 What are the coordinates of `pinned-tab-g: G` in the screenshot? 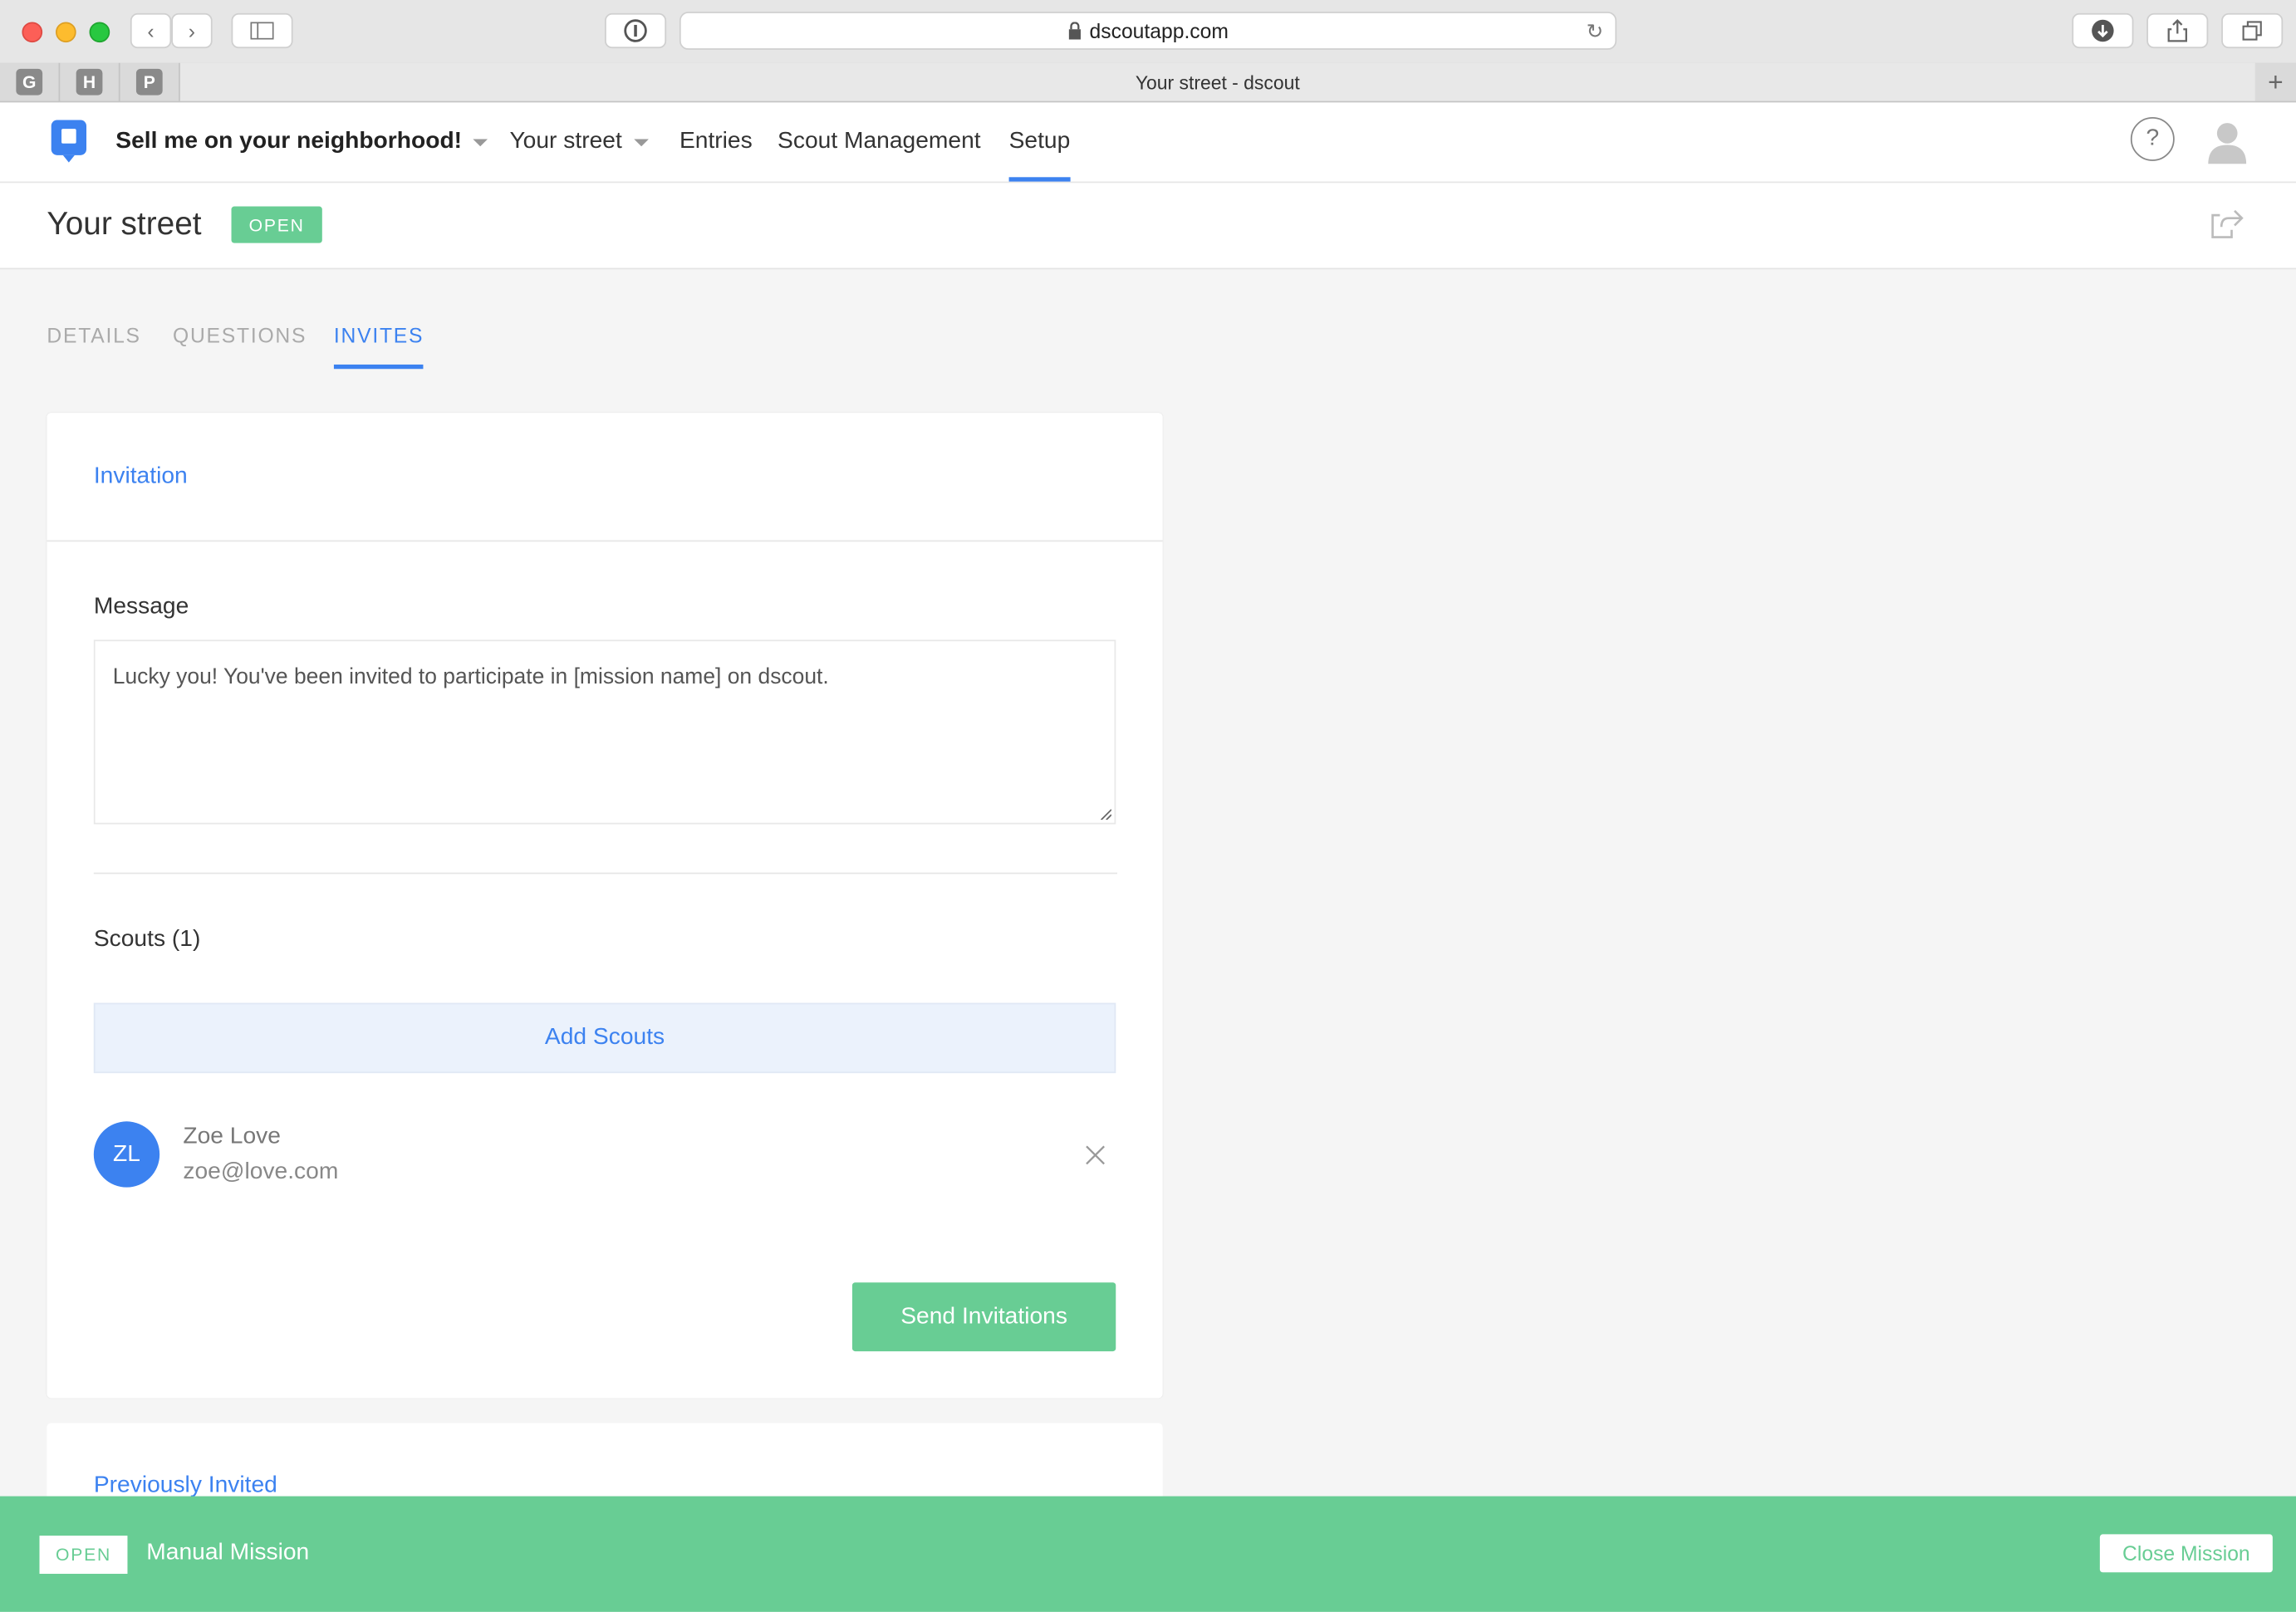 It's located at (30, 81).